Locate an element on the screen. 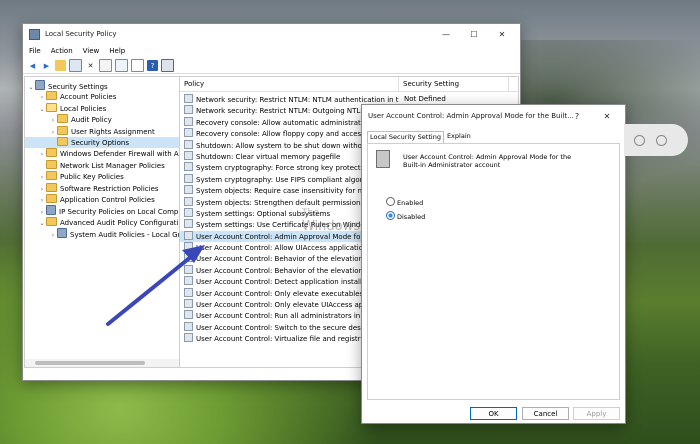  tree-item-label: Windows Defender Firewall with Adva is located at coordinates (120, 154).